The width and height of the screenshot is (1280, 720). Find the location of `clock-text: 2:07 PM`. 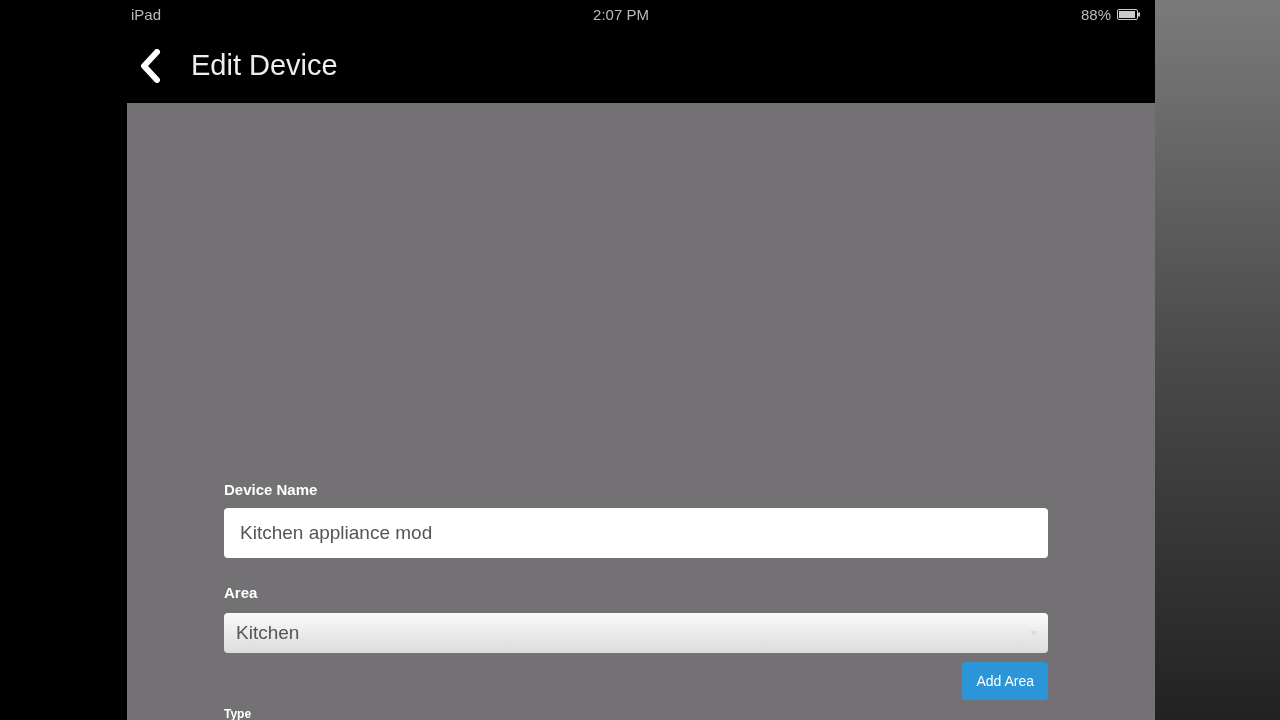

clock-text: 2:07 PM is located at coordinates (621, 14).